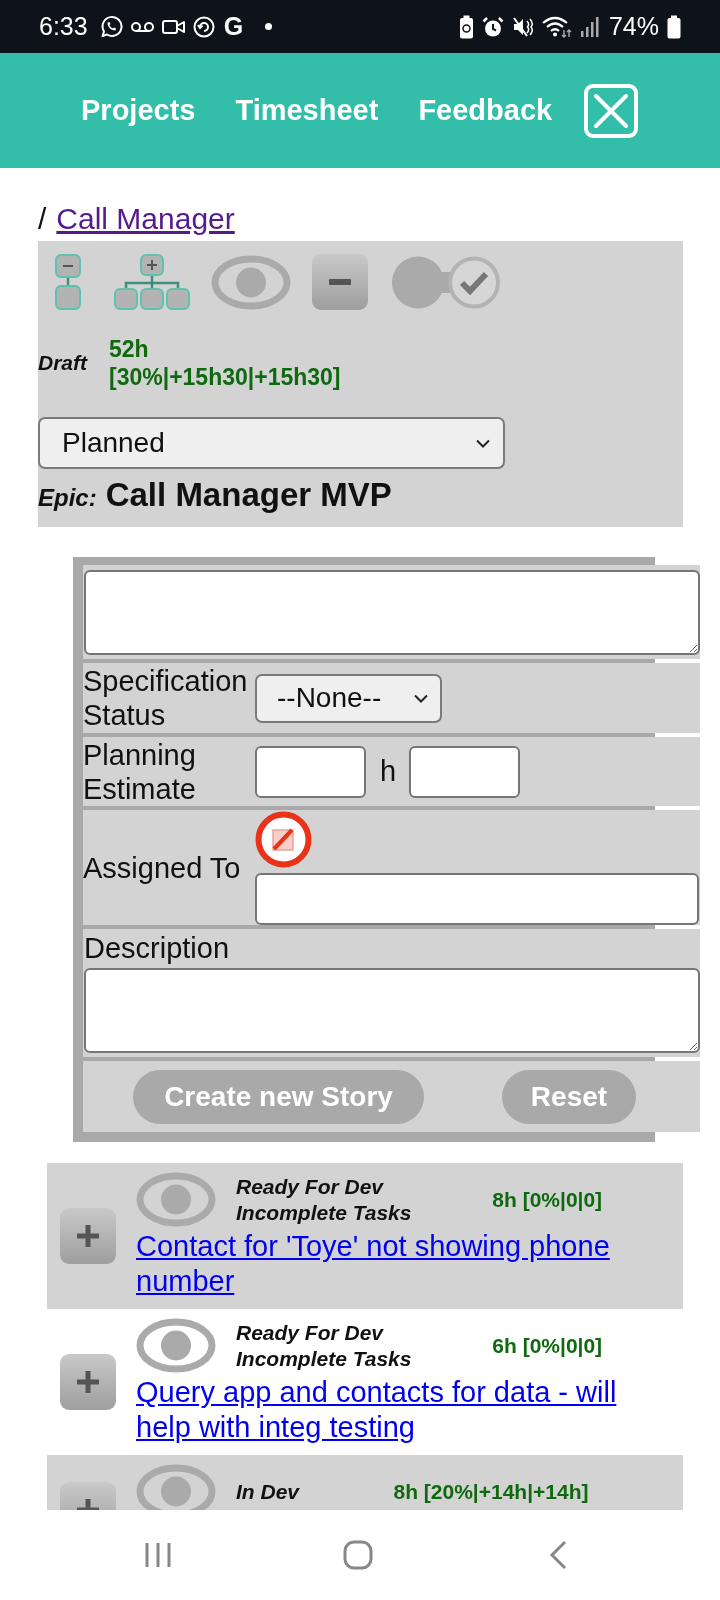 The image size is (720, 1600). What do you see at coordinates (633, 26) in the screenshot?
I see `battery-percent: 74%` at bounding box center [633, 26].